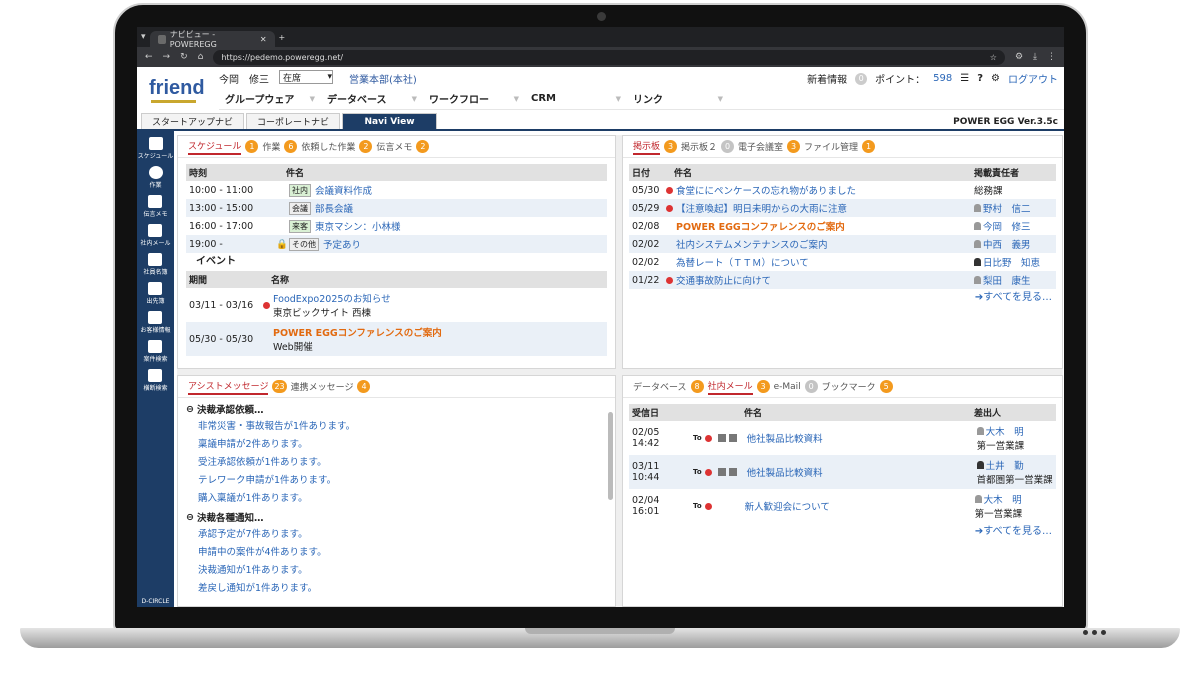 The image size is (1200, 680). I want to click on tab-linked-message: 連携メッセージ, so click(322, 386).